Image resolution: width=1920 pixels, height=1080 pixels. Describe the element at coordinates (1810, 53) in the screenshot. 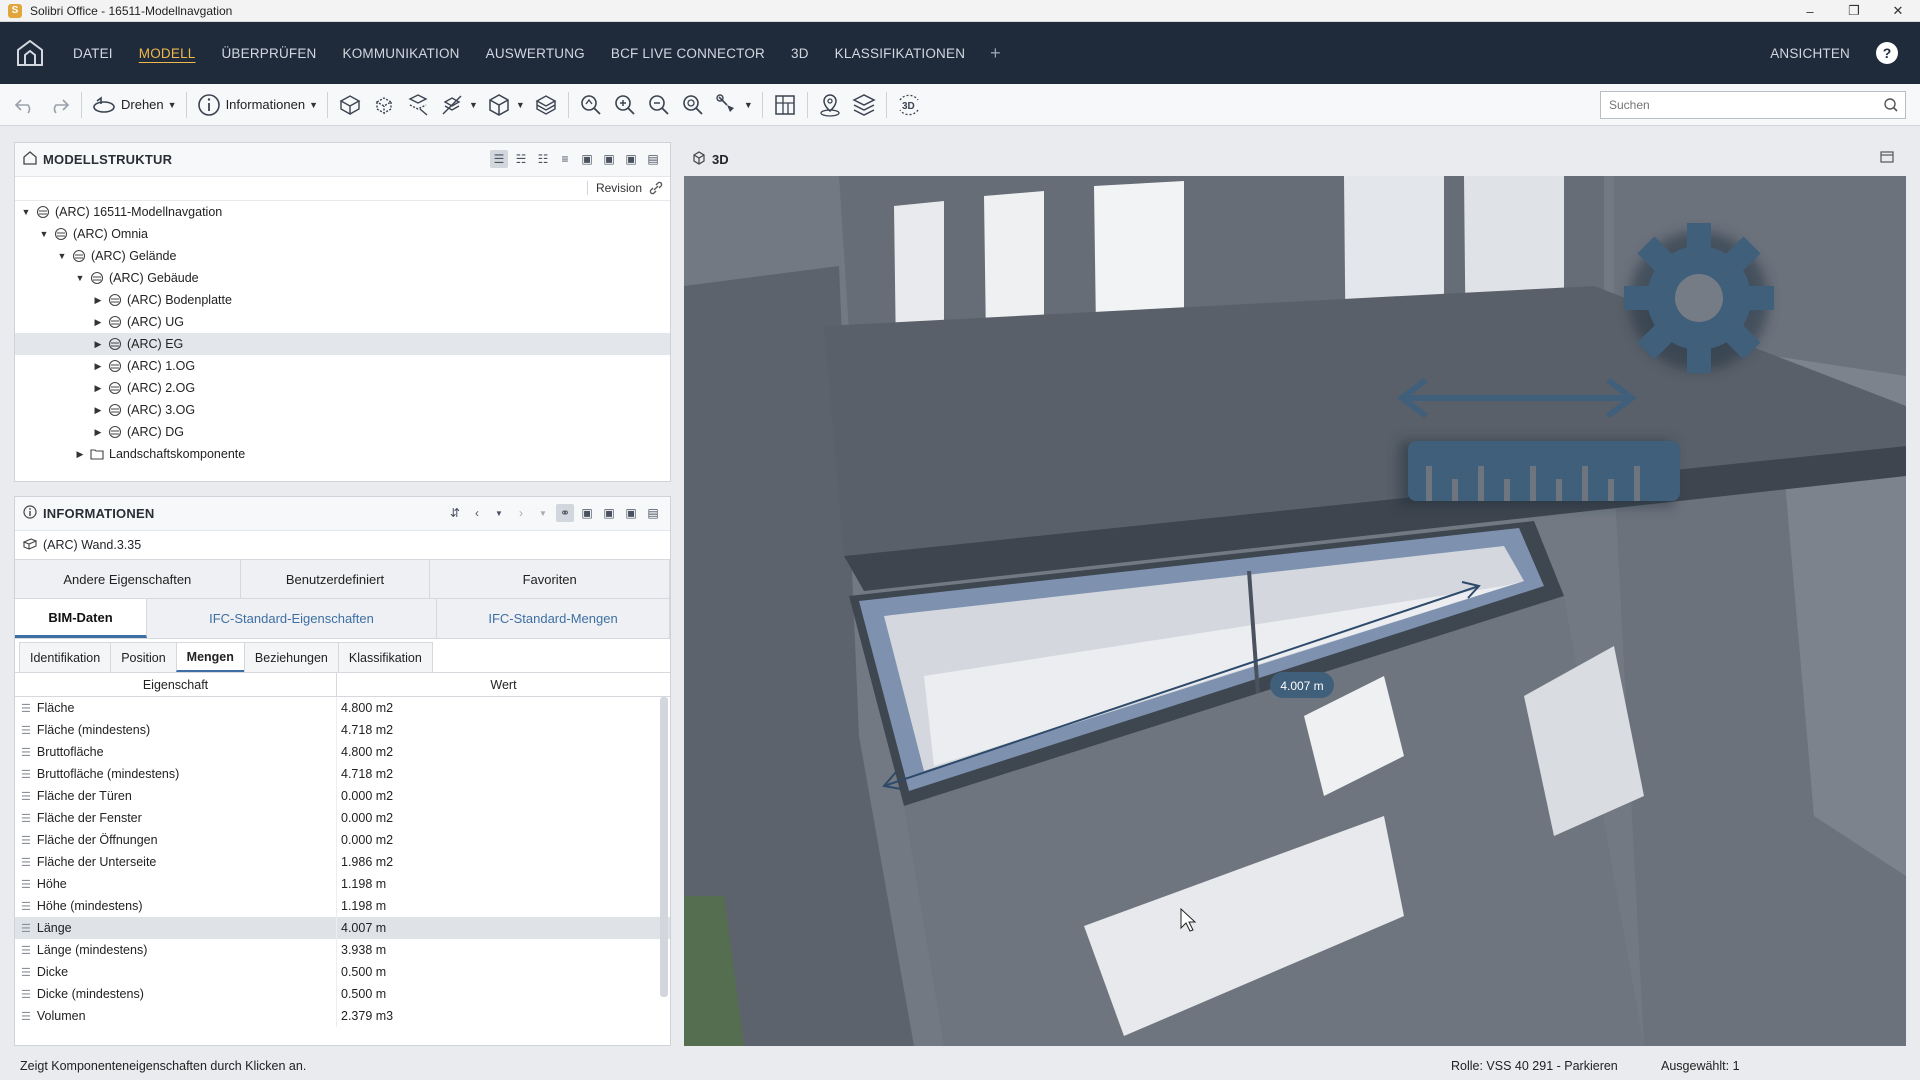

I see `menu-views: ANSICHTEN` at that location.